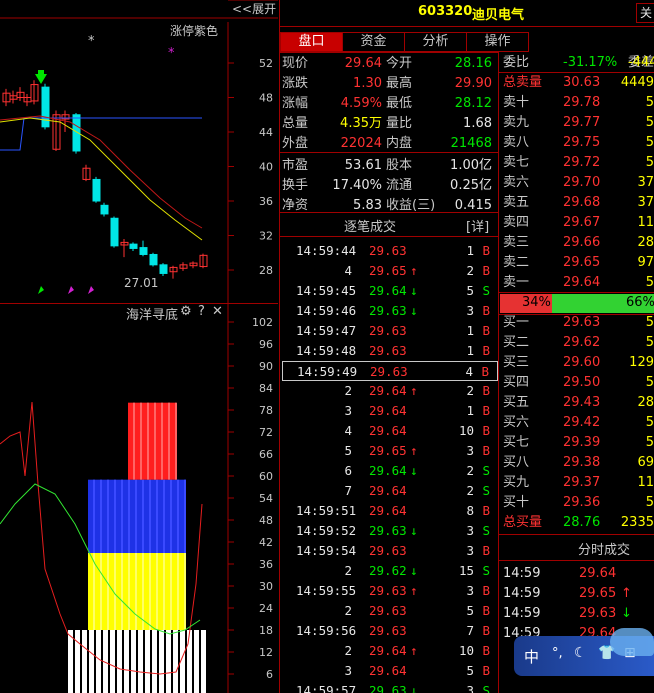 This screenshot has width=654, height=693. What do you see at coordinates (295, 83) in the screenshot?
I see `quote-label: 涨跌` at bounding box center [295, 83].